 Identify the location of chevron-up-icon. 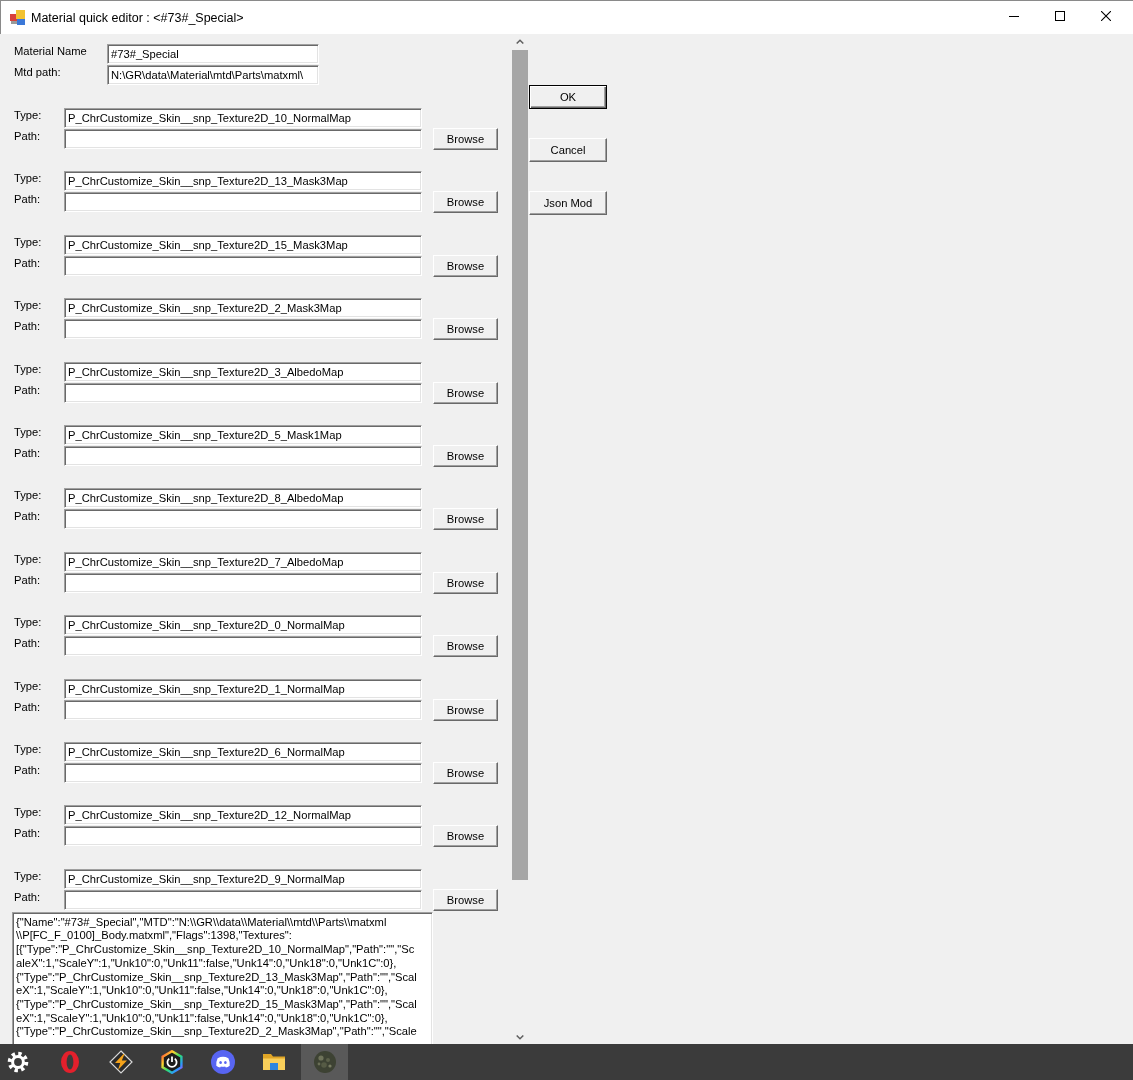
(519, 41).